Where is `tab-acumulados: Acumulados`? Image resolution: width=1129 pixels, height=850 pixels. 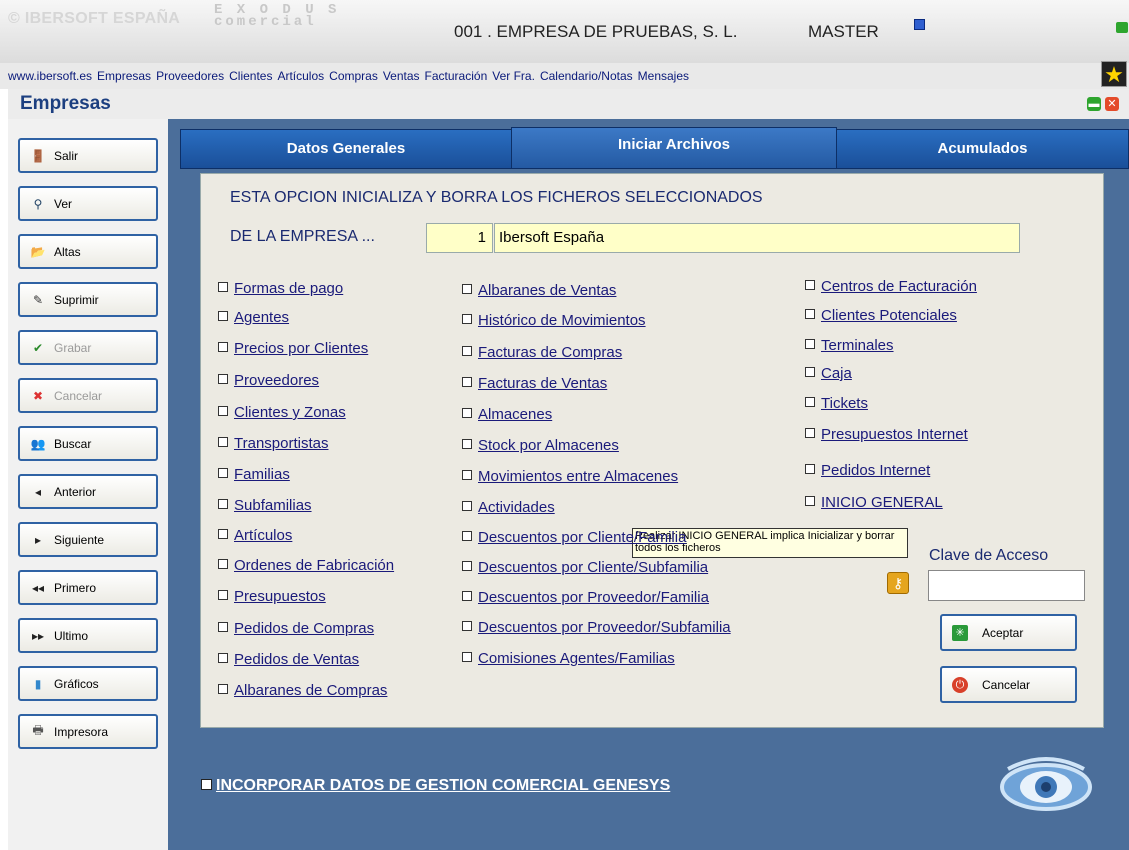 tab-acumulados: Acumulados is located at coordinates (982, 149).